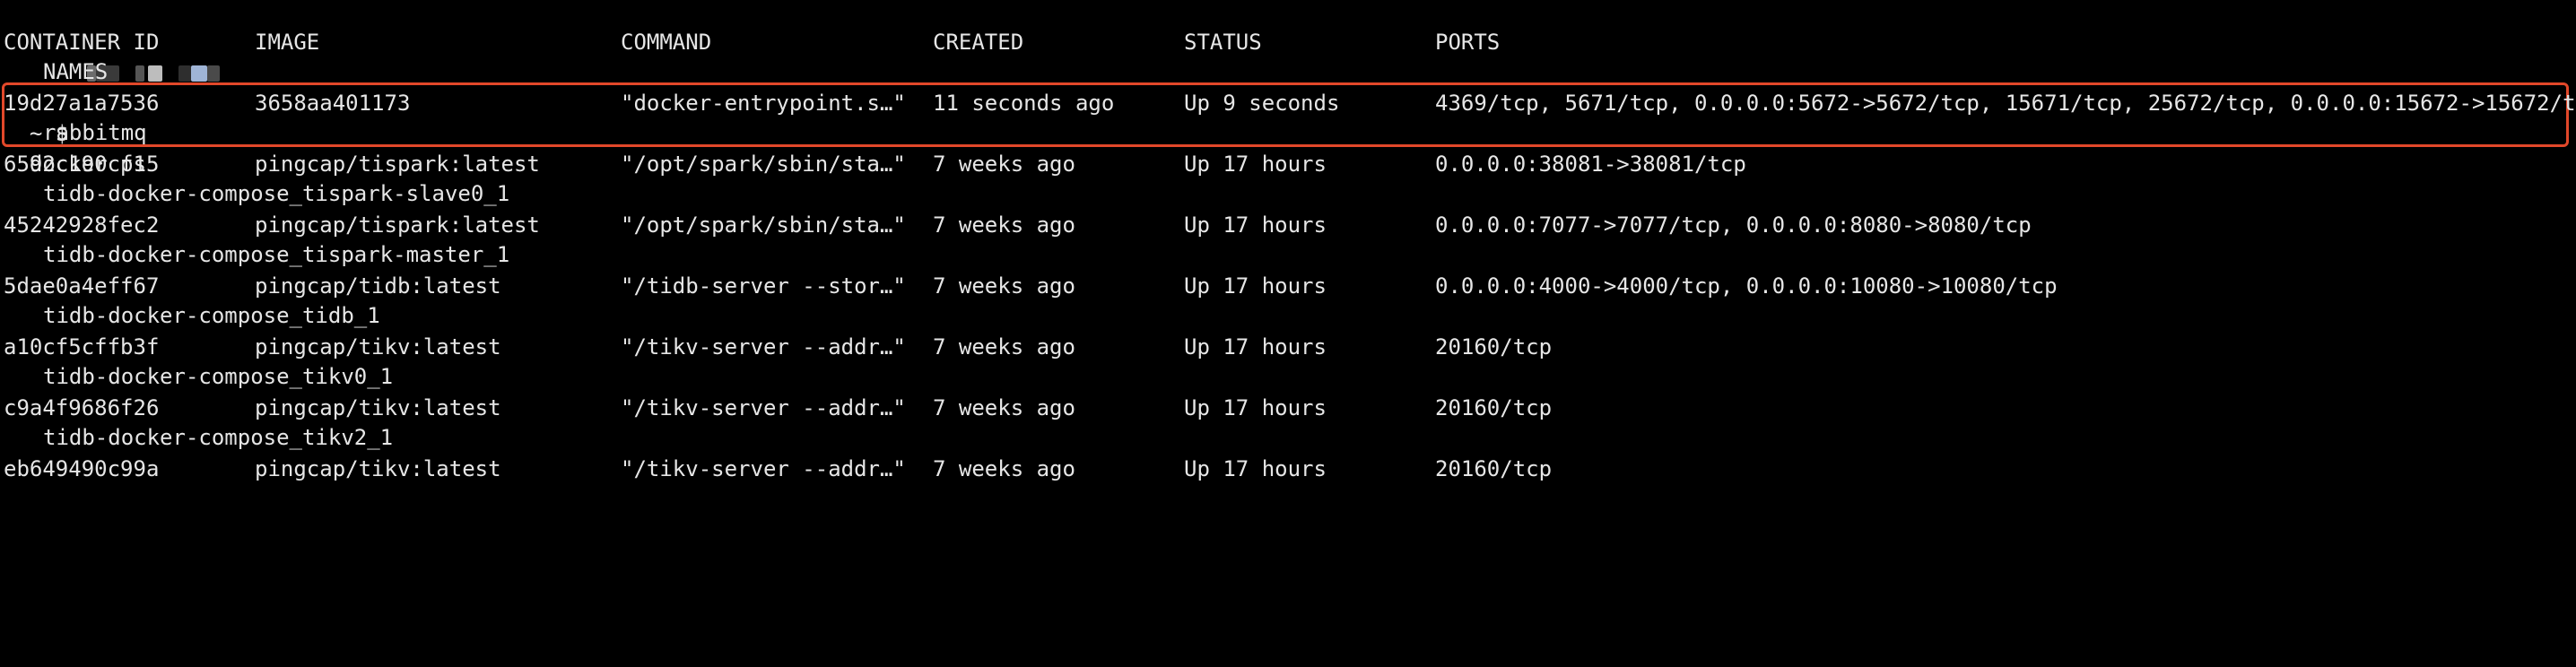 Image resolution: width=2576 pixels, height=667 pixels. I want to click on row-names: tidb-docker-compose_tikv2_1, so click(218, 437).